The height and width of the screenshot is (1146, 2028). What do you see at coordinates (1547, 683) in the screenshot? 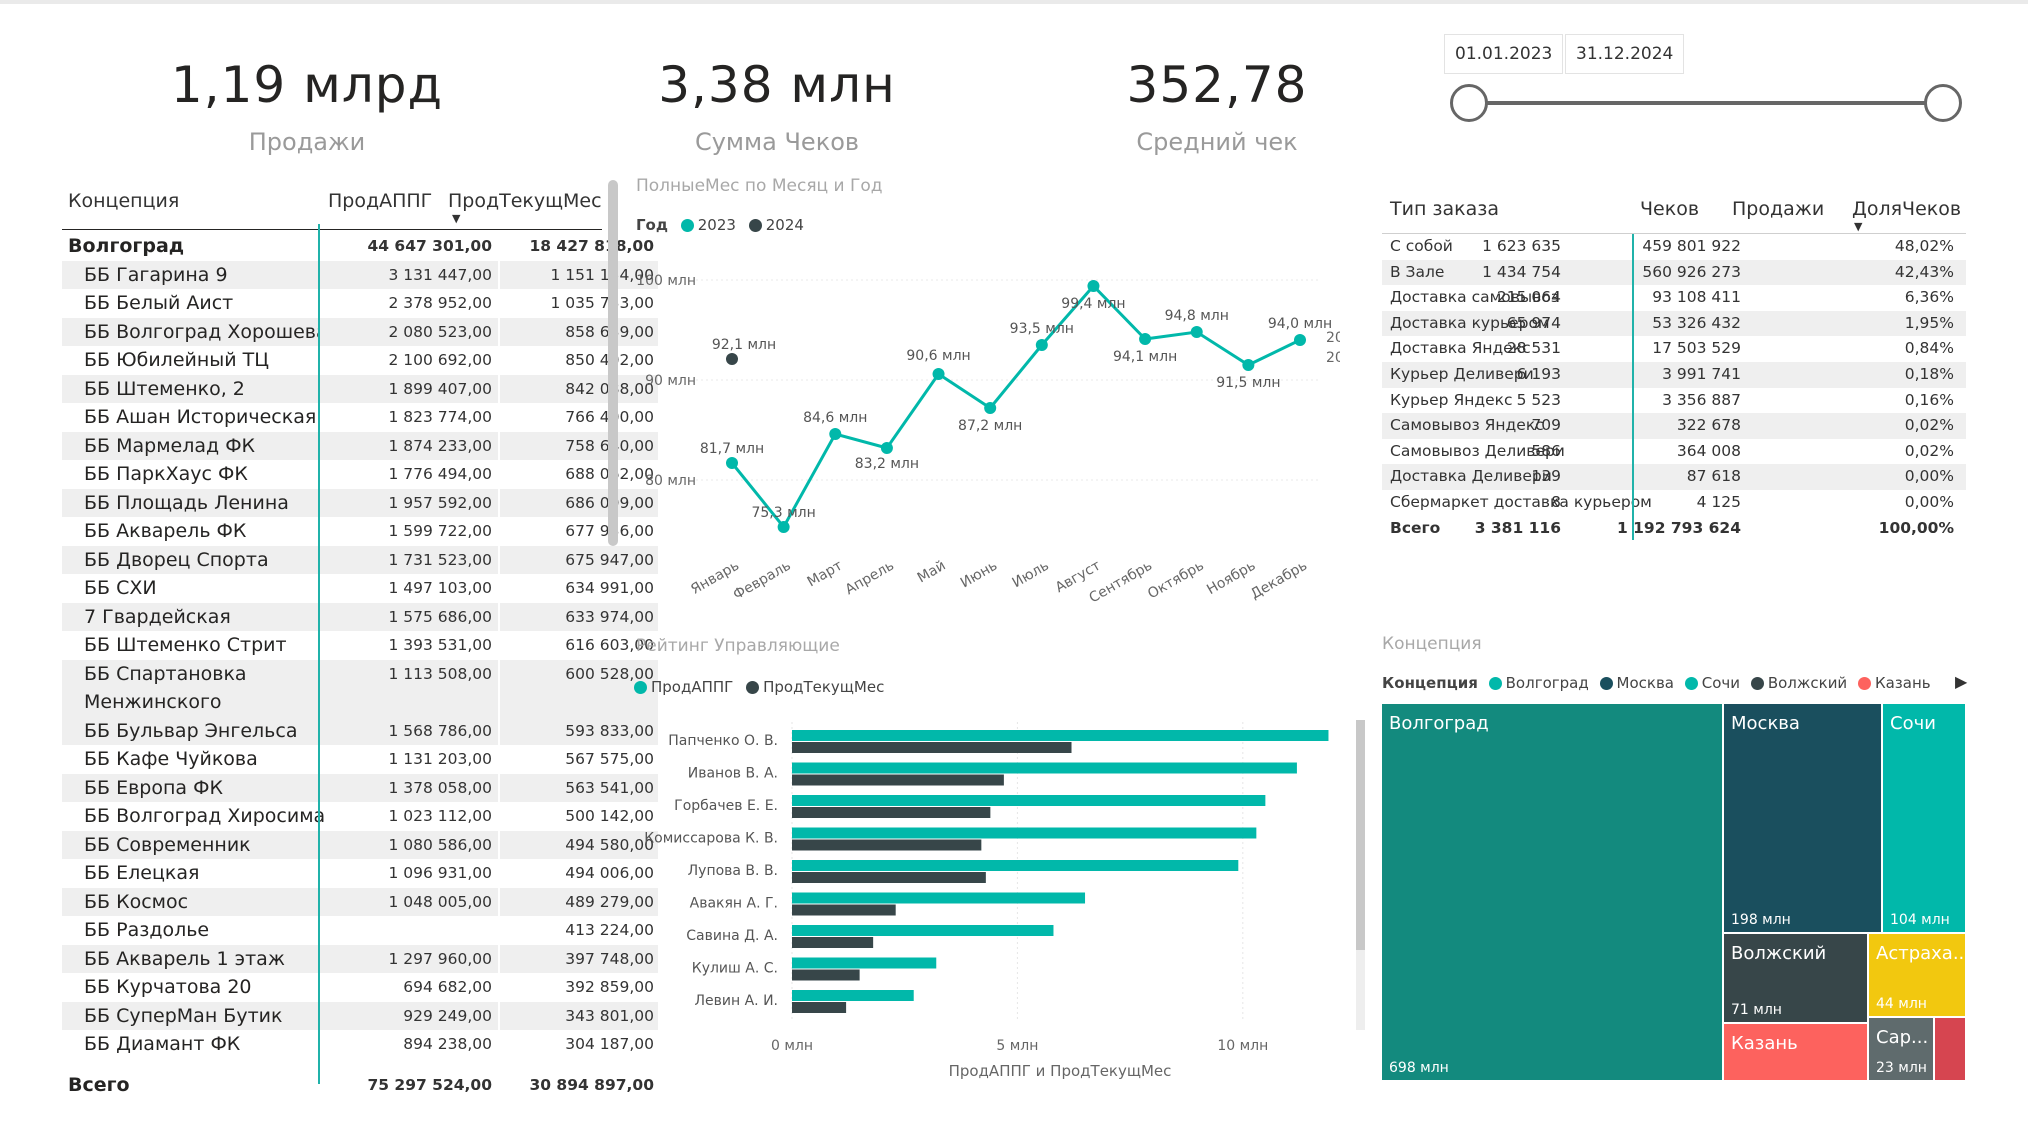
I see `legend-volgograd: Волгоград` at bounding box center [1547, 683].